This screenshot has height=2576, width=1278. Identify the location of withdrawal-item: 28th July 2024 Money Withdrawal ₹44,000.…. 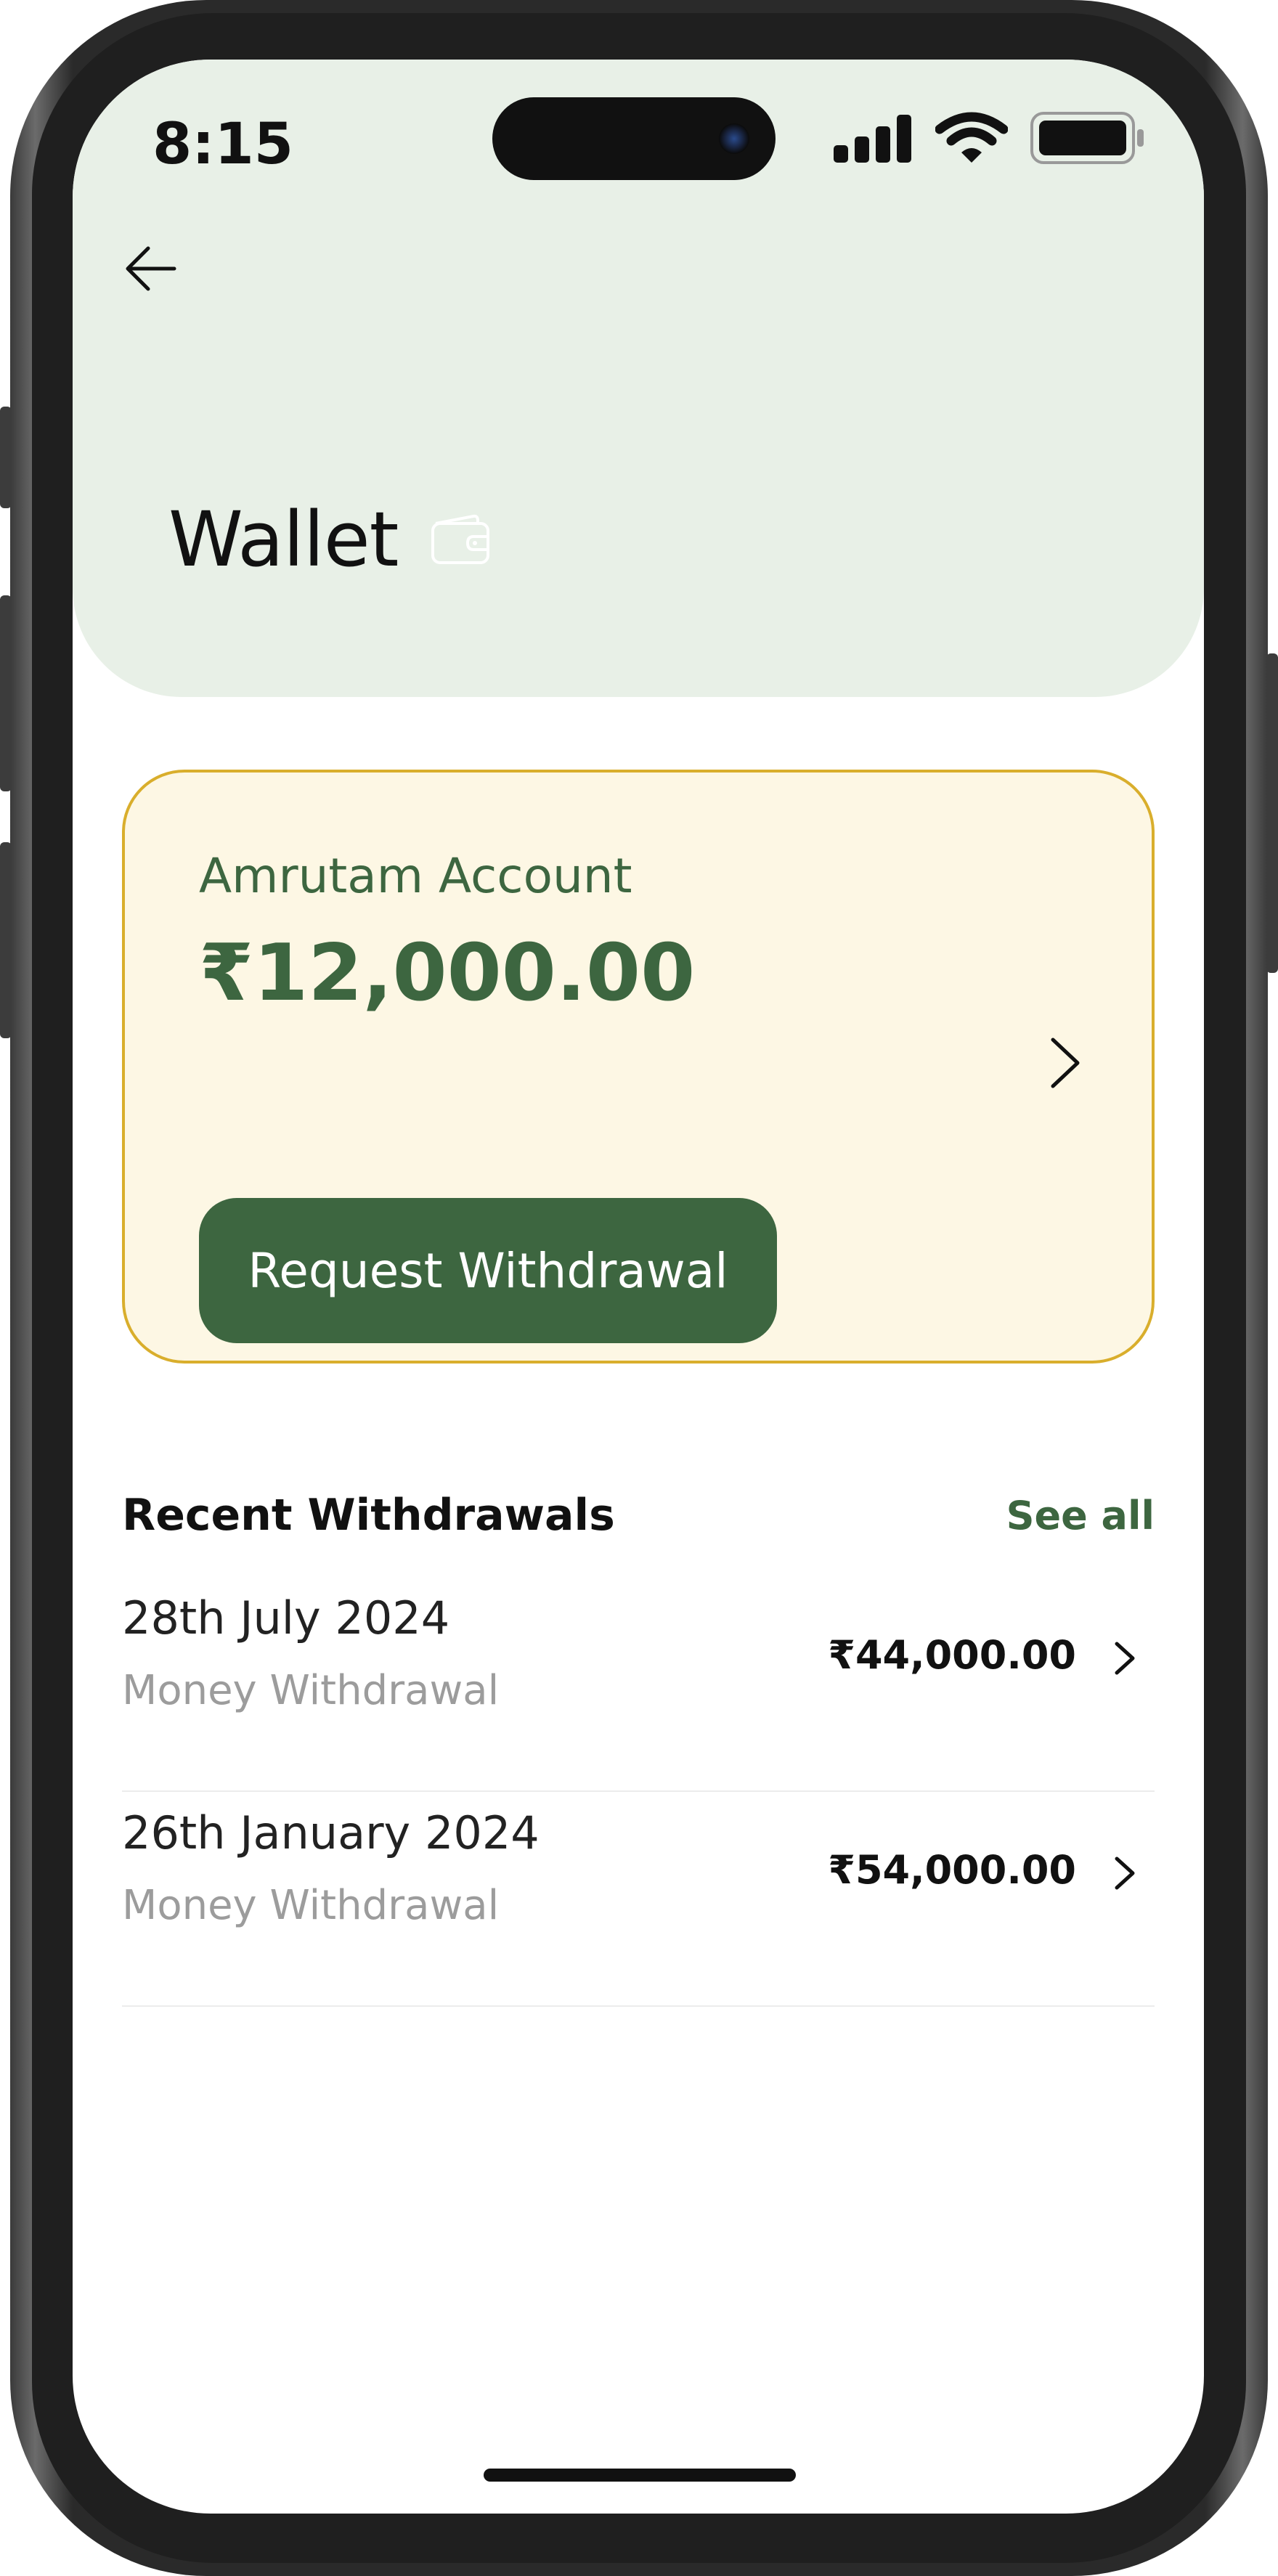
(638, 1684).